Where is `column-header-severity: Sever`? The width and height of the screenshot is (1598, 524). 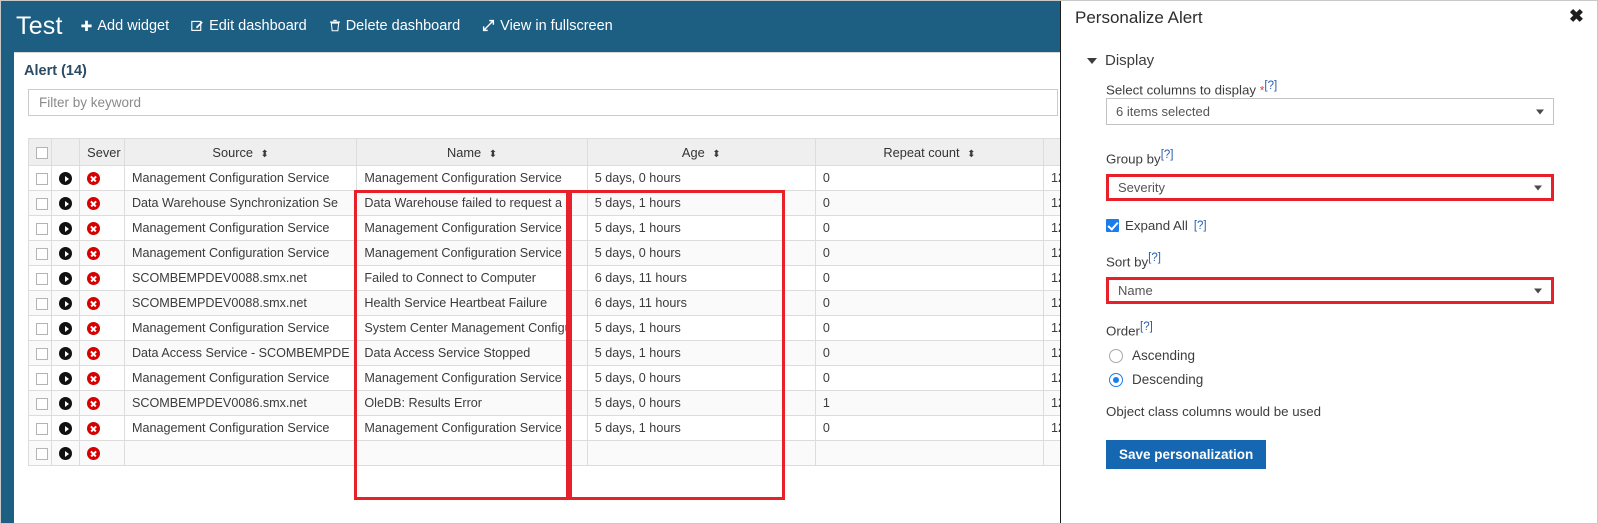 column-header-severity: Sever is located at coordinates (102, 152).